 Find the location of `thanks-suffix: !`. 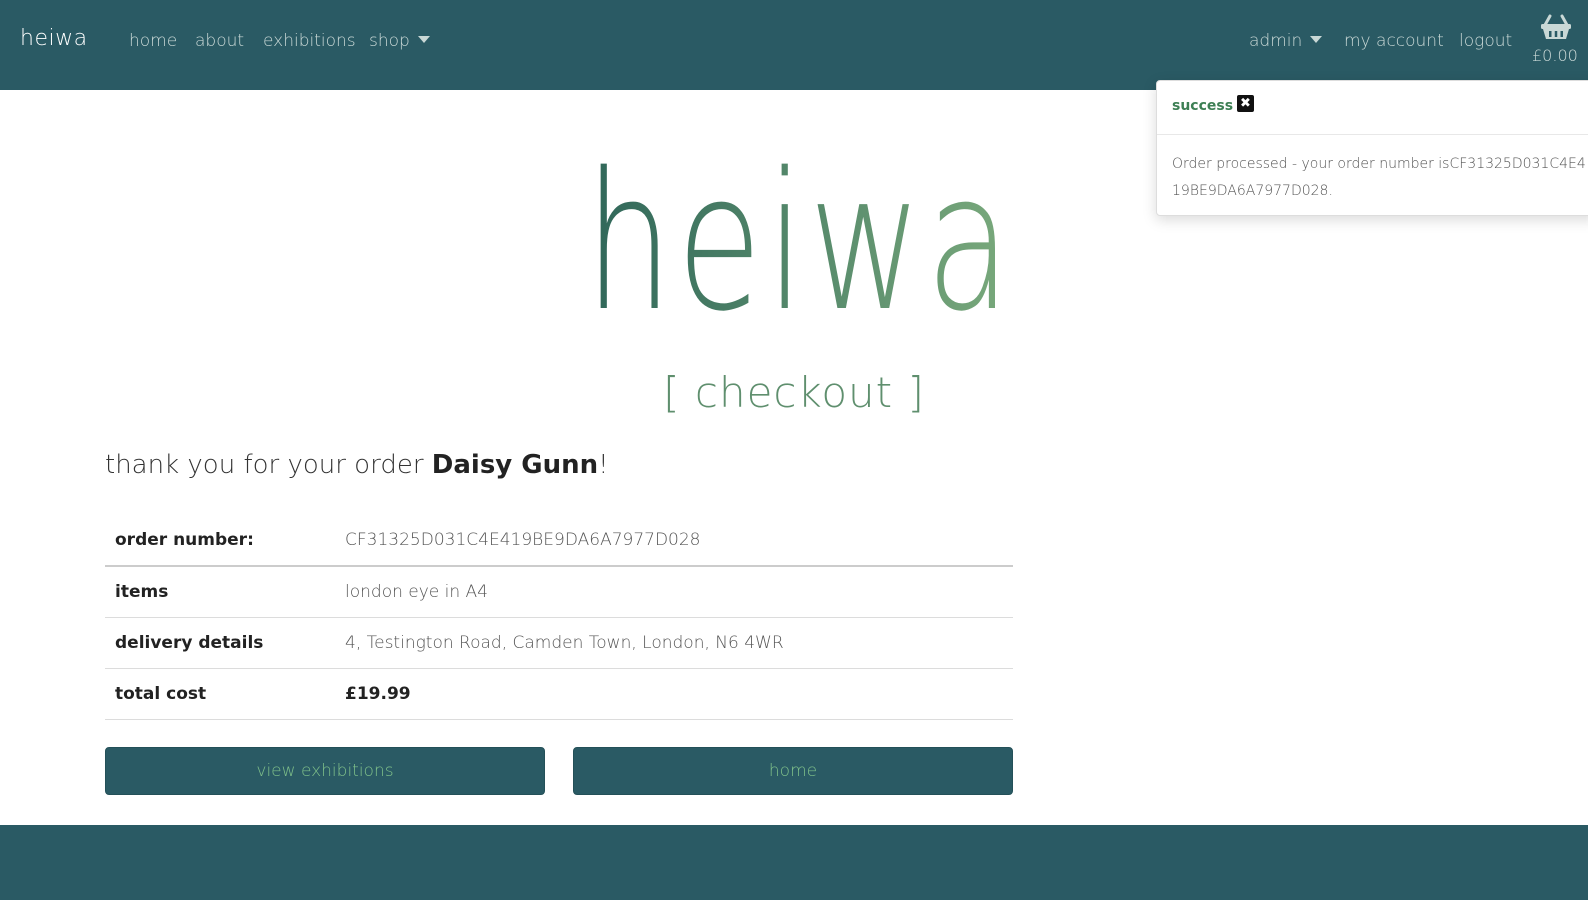

thanks-suffix: ! is located at coordinates (603, 465).